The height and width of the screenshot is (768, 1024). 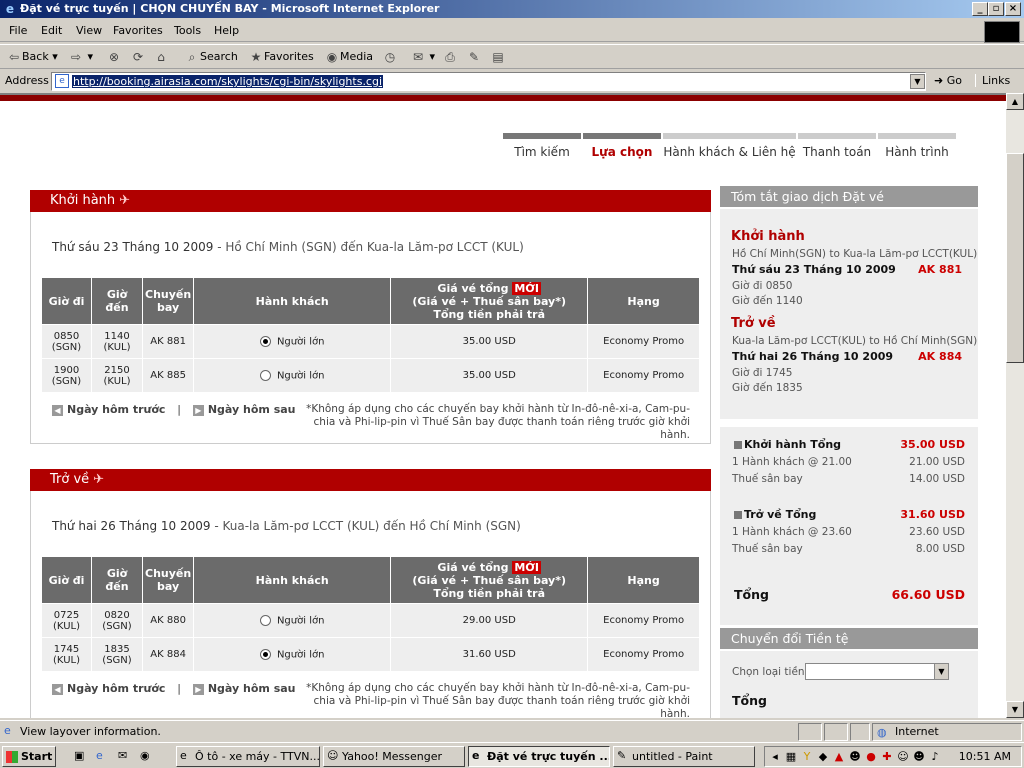 I want to click on outlook-quicklaunch-icon: ✉, so click(x=122, y=755).